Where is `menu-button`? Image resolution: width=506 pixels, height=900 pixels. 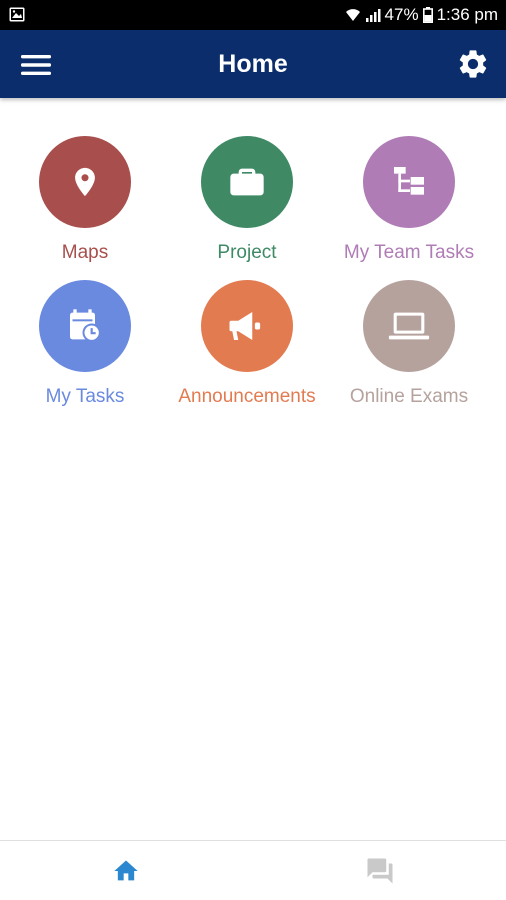
menu-button is located at coordinates (37, 65).